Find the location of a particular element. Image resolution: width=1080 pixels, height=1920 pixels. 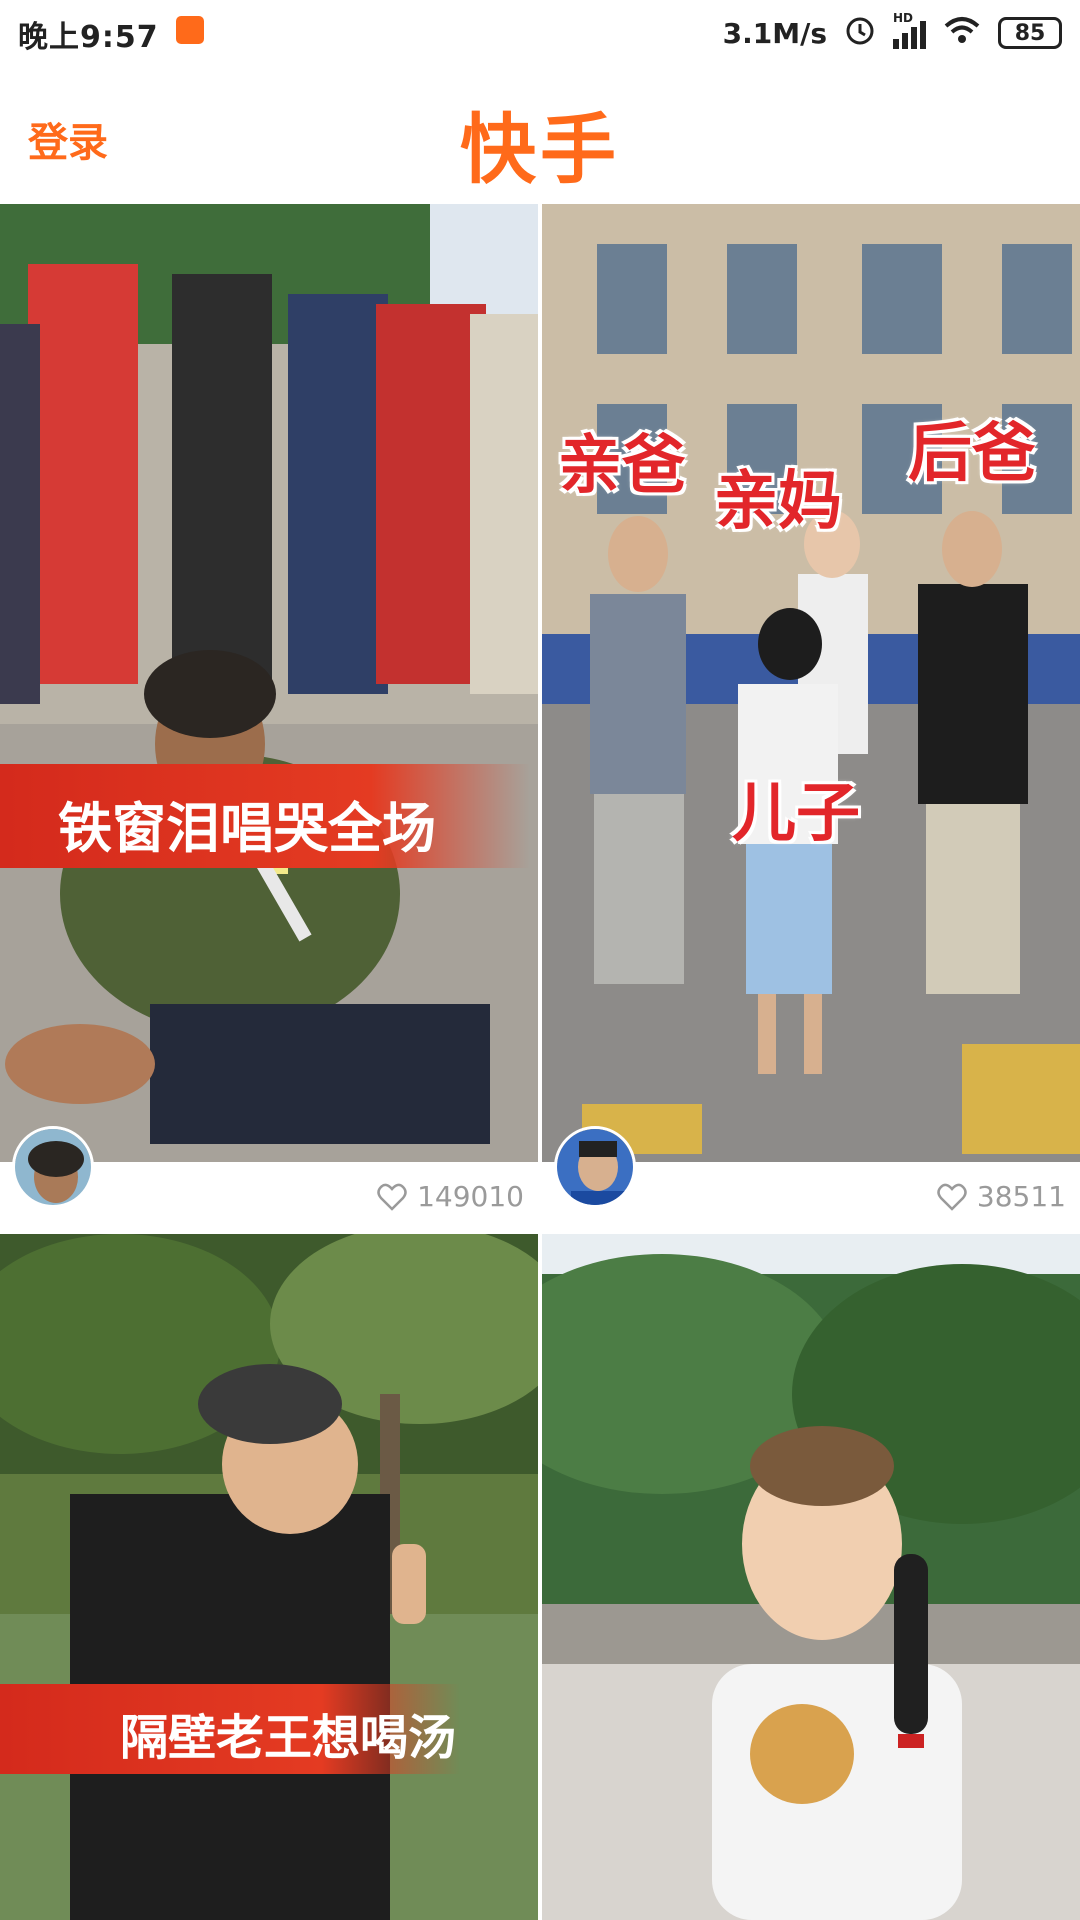

label-father: 亲爸 is located at coordinates (622, 466).